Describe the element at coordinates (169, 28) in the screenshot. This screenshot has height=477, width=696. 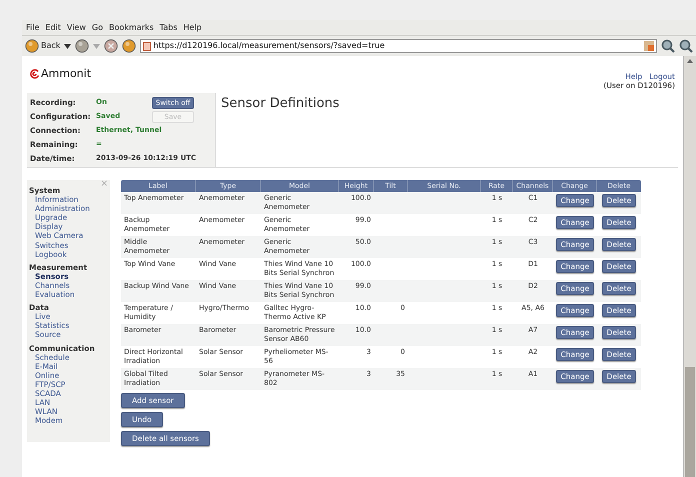
I see `menu-item: Tabs` at that location.